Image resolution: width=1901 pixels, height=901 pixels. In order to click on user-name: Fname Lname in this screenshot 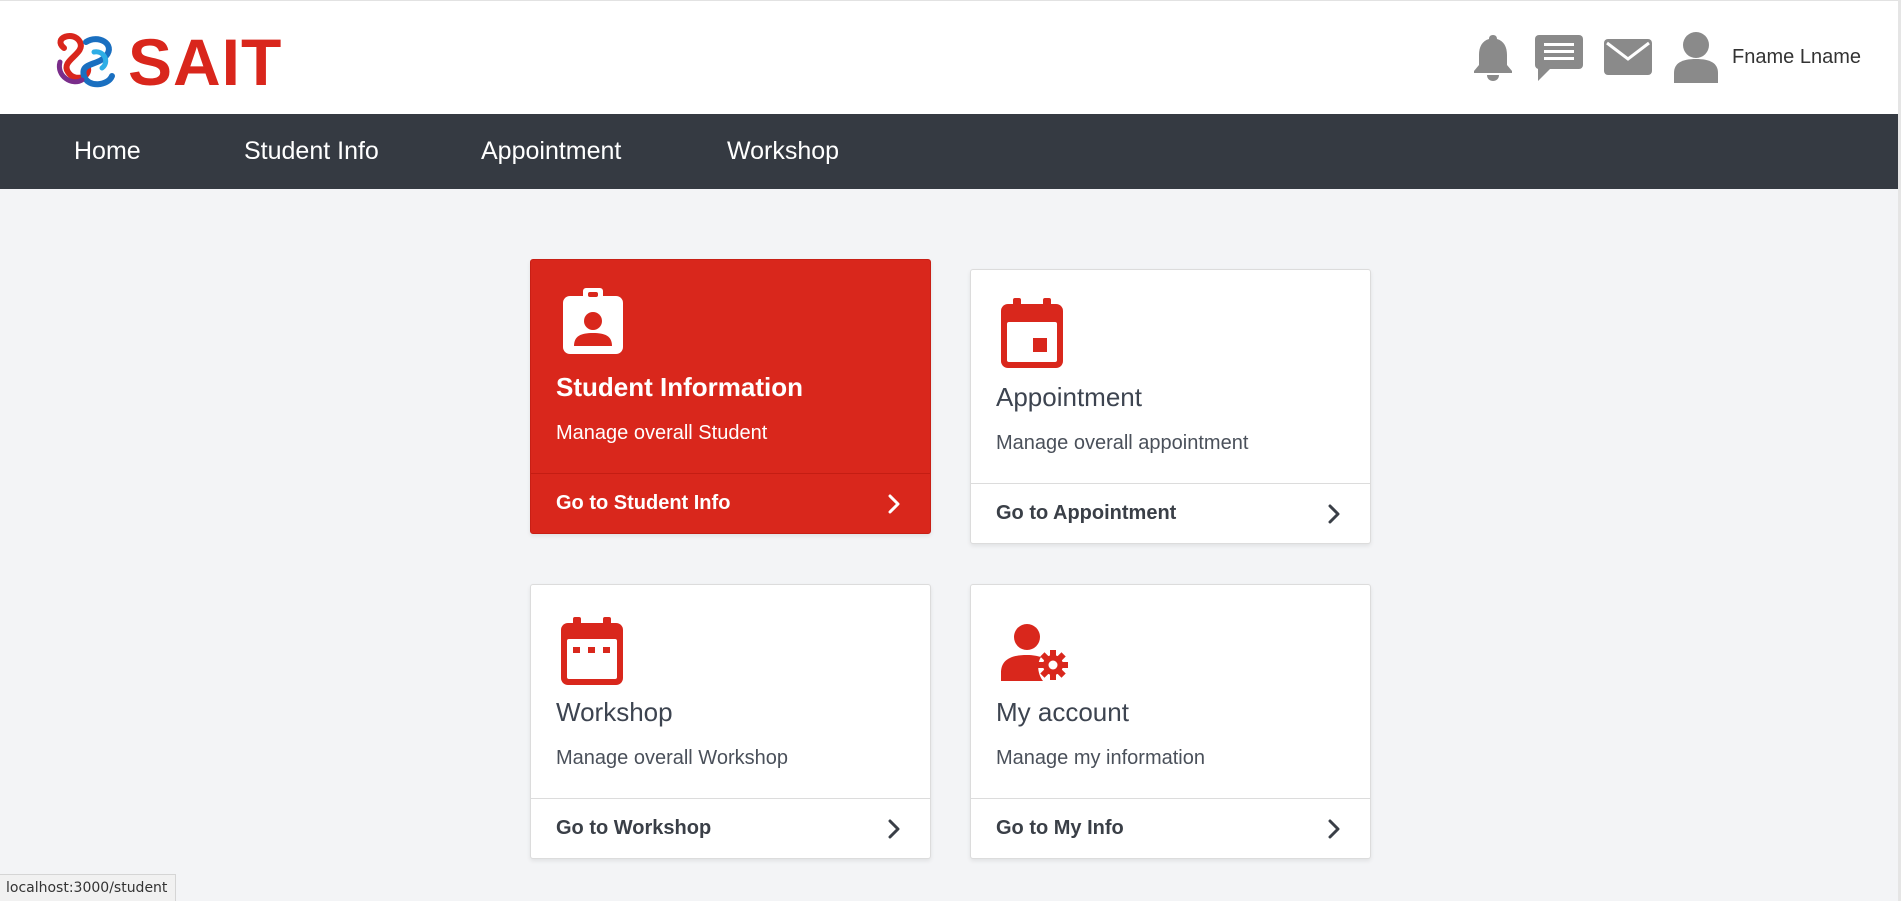, I will do `click(1796, 57)`.